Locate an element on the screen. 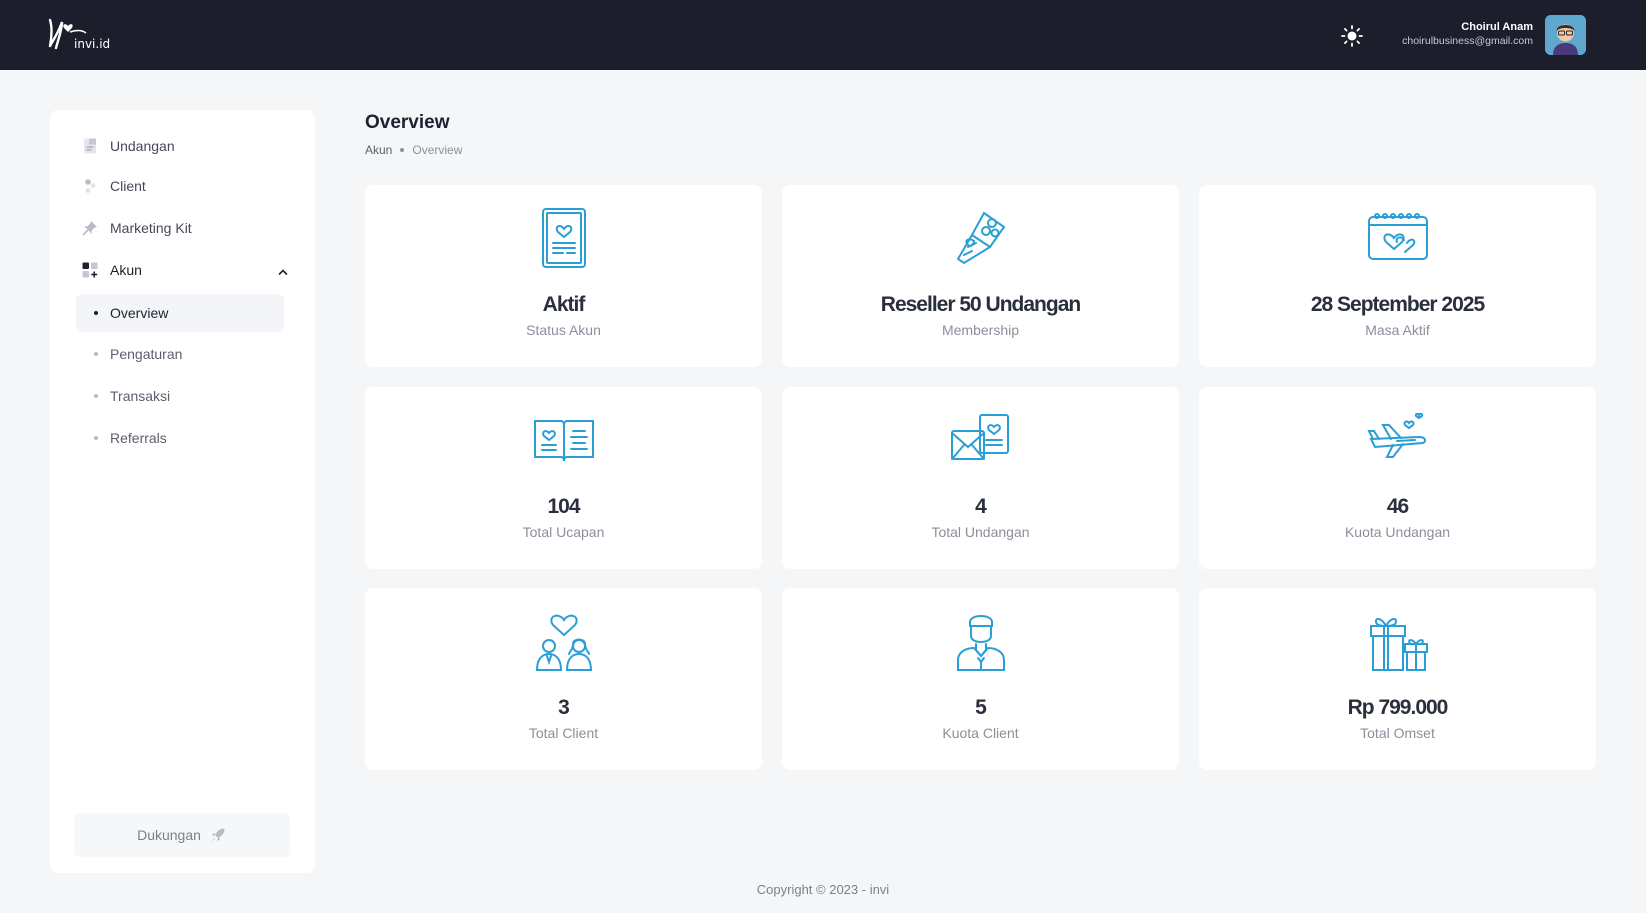  sidebar-subitem-referrals: Referrals is located at coordinates (180, 438).